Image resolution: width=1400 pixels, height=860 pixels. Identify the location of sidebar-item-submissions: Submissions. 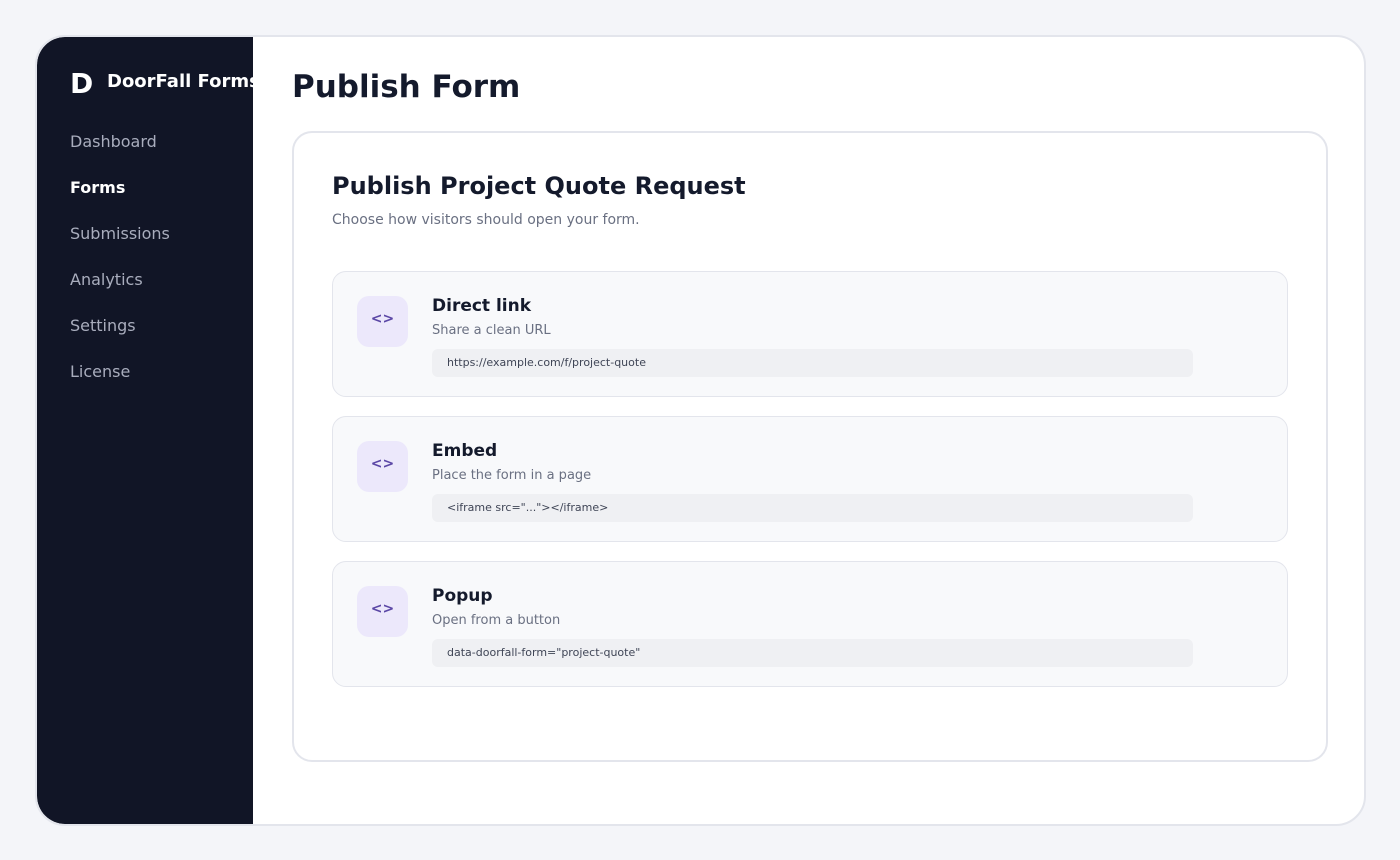
(120, 245).